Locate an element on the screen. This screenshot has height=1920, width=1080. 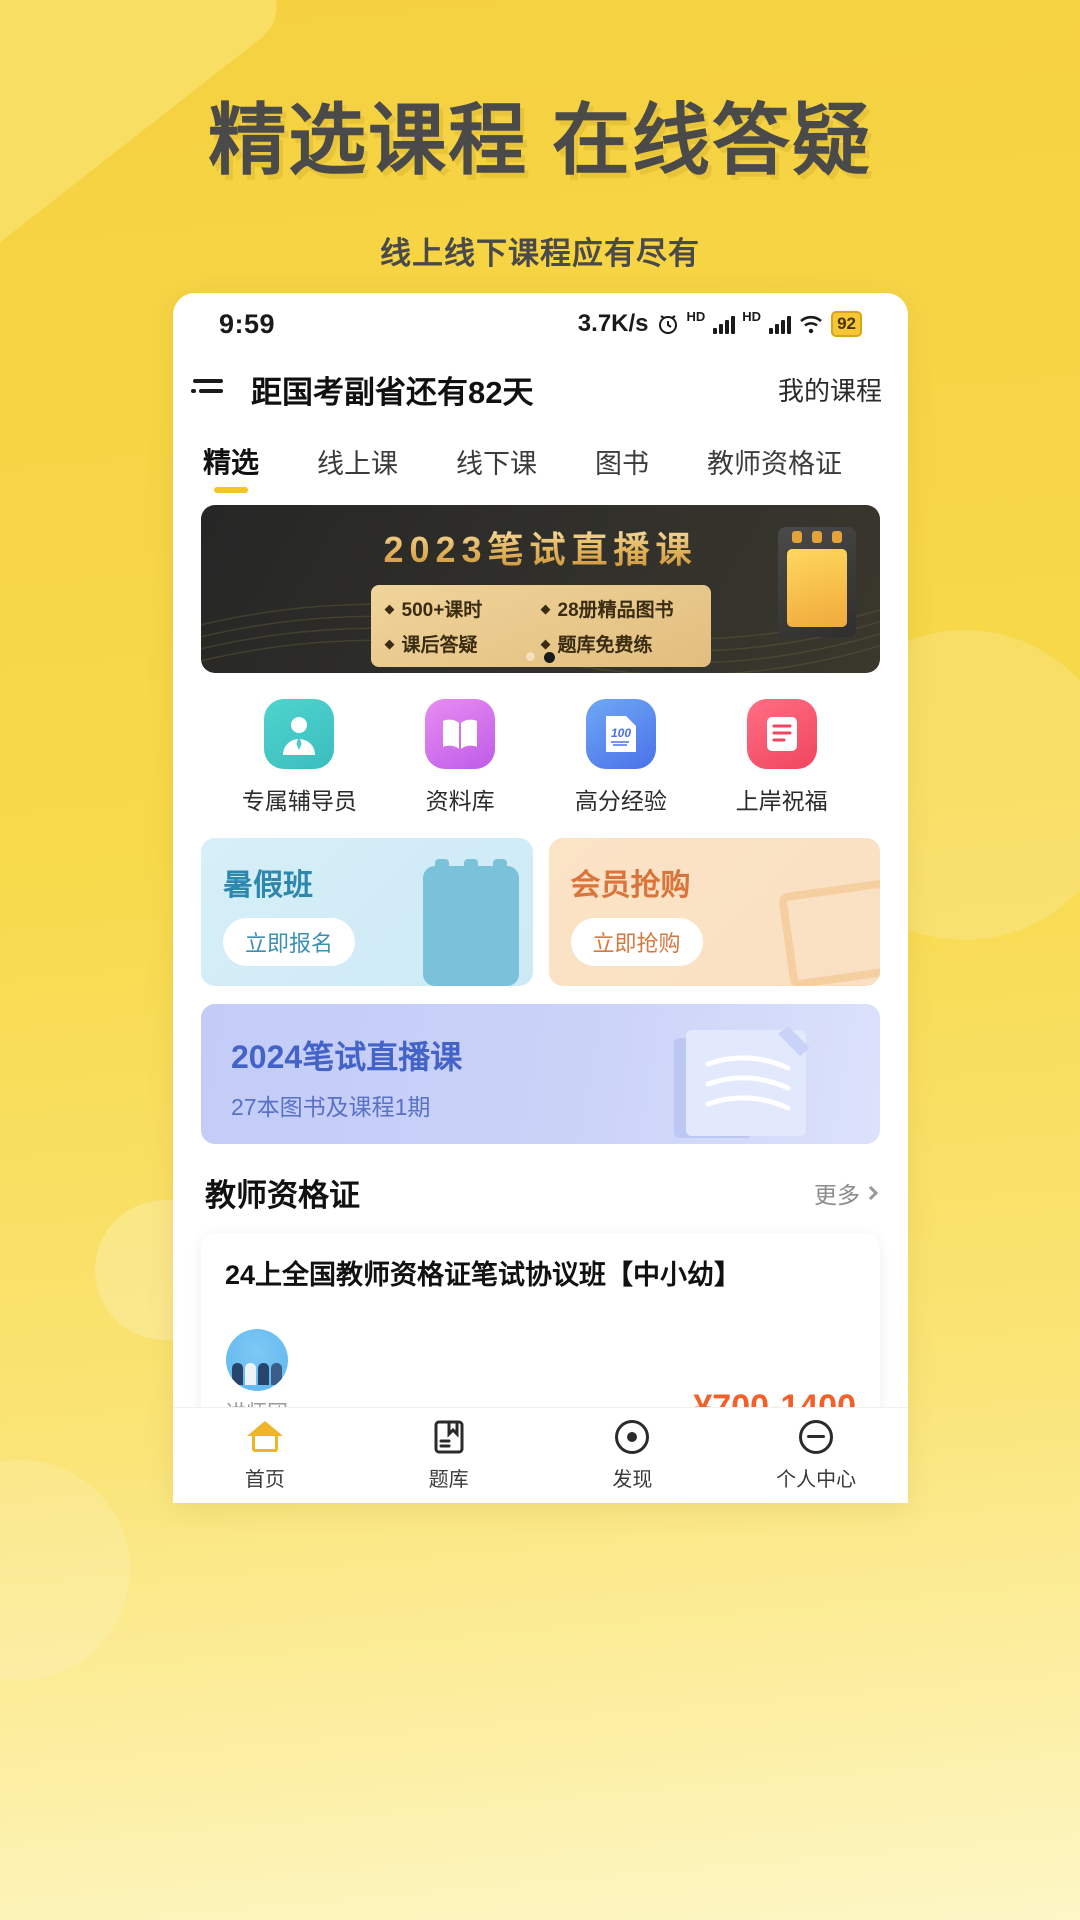
tab-teacher-certificate: 教师资格证 is located at coordinates (774, 467).